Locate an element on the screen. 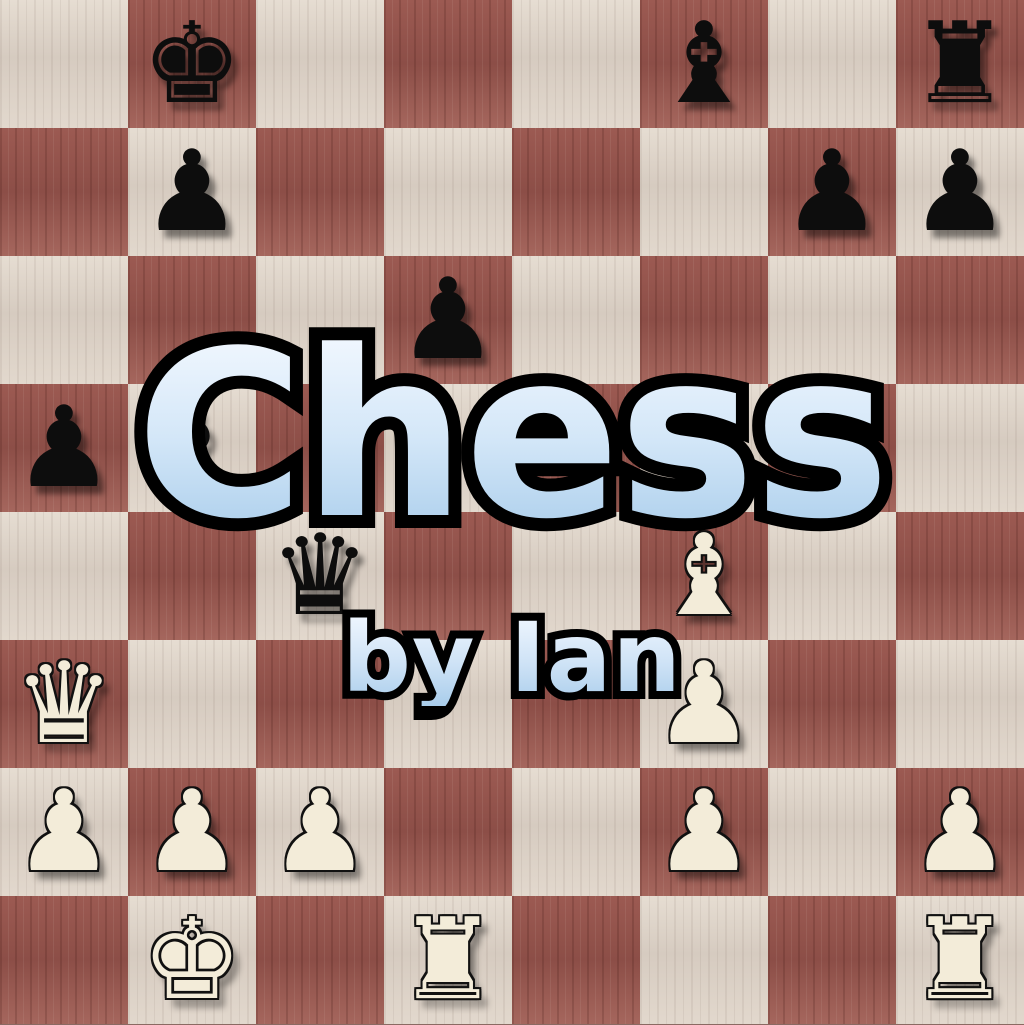 The image size is (1024, 1025). square-d7 is located at coordinates (448, 192).